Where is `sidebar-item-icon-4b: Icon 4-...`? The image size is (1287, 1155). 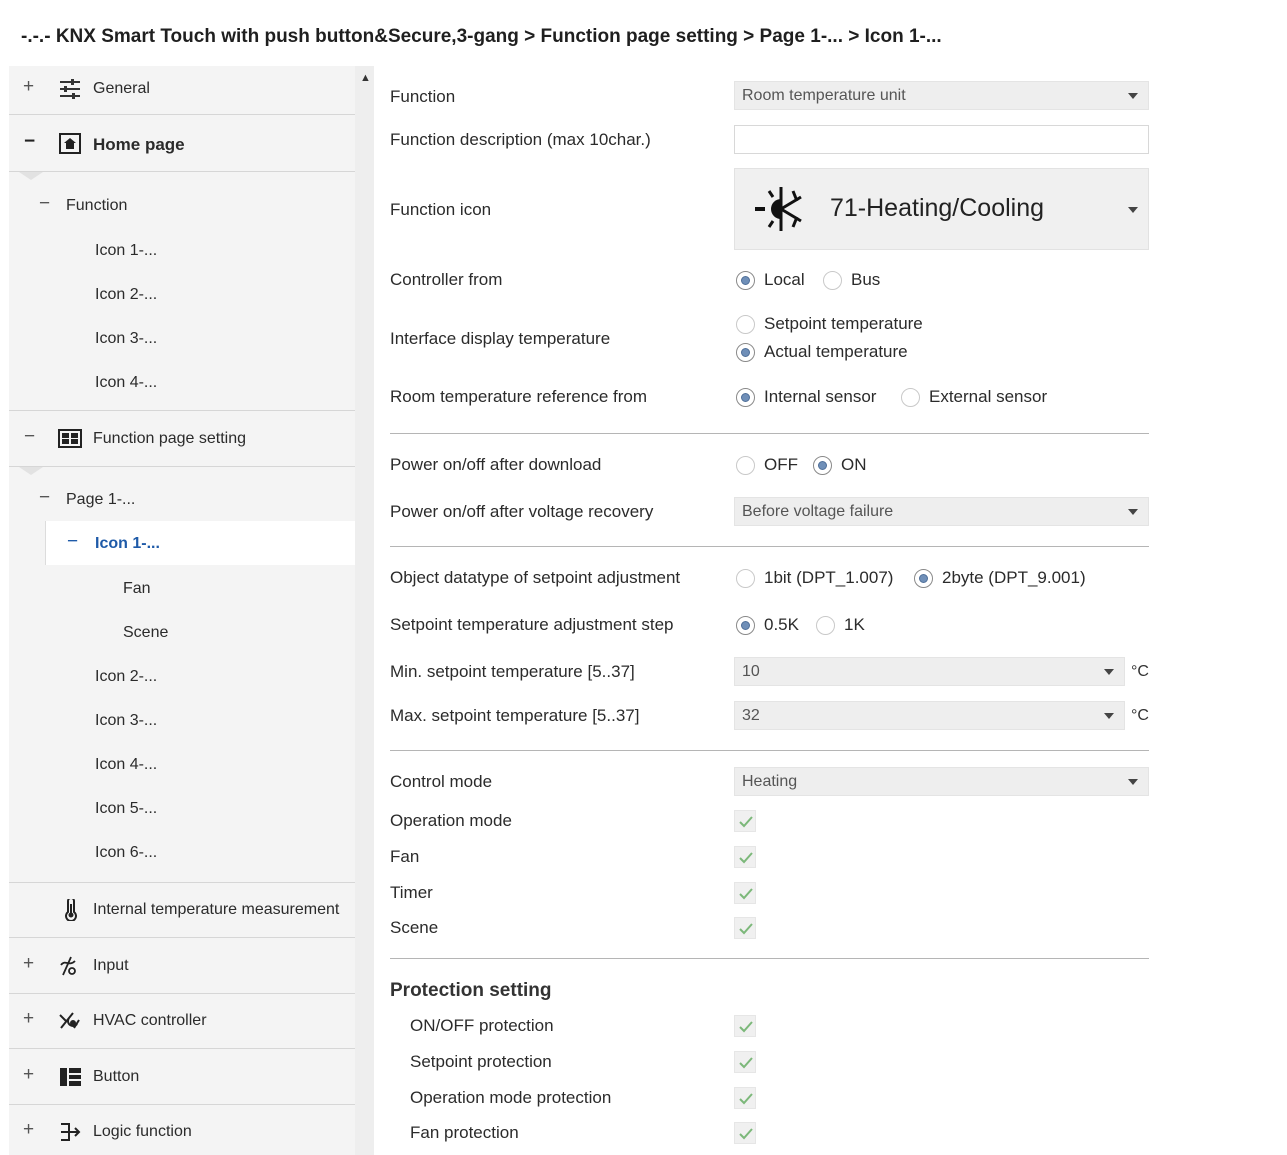 sidebar-item-icon-4b: Icon 4-... is located at coordinates (182, 766).